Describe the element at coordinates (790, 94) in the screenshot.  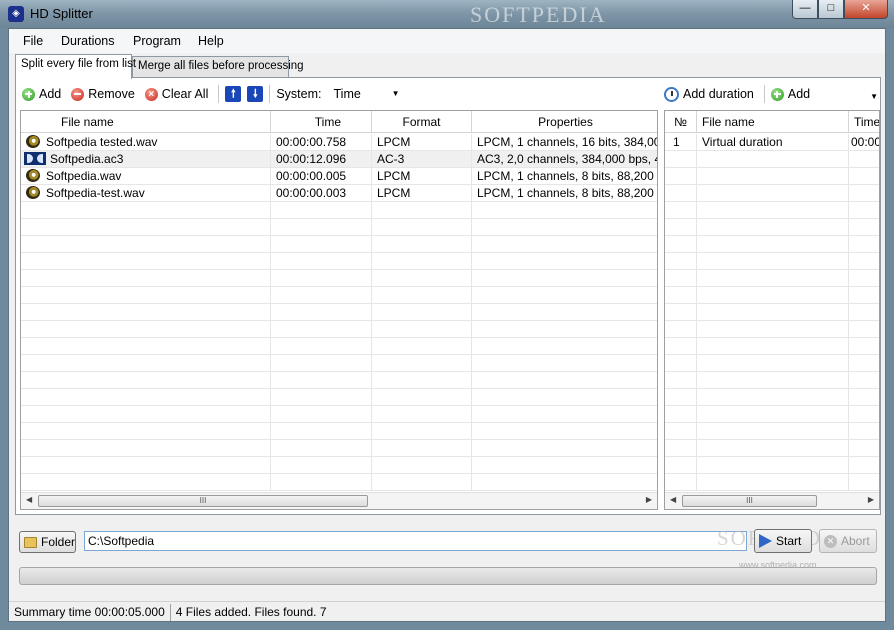
I see `add-duration-item-button: Add` at that location.